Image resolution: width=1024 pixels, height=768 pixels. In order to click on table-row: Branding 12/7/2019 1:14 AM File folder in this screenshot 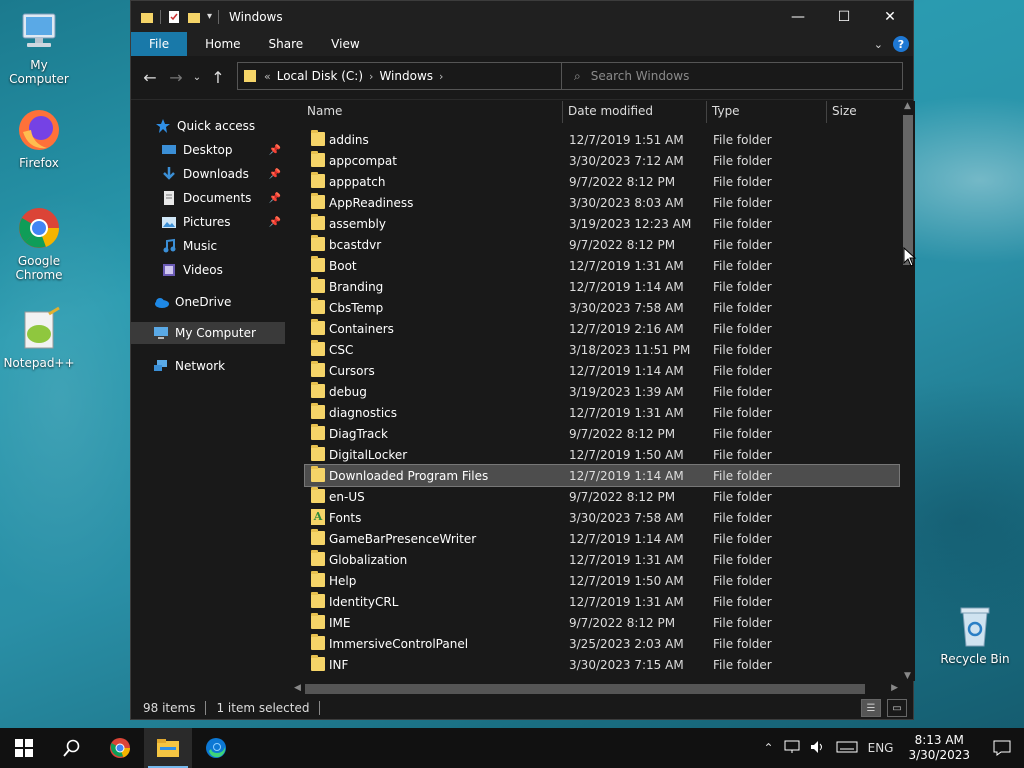, I will do `click(602, 286)`.